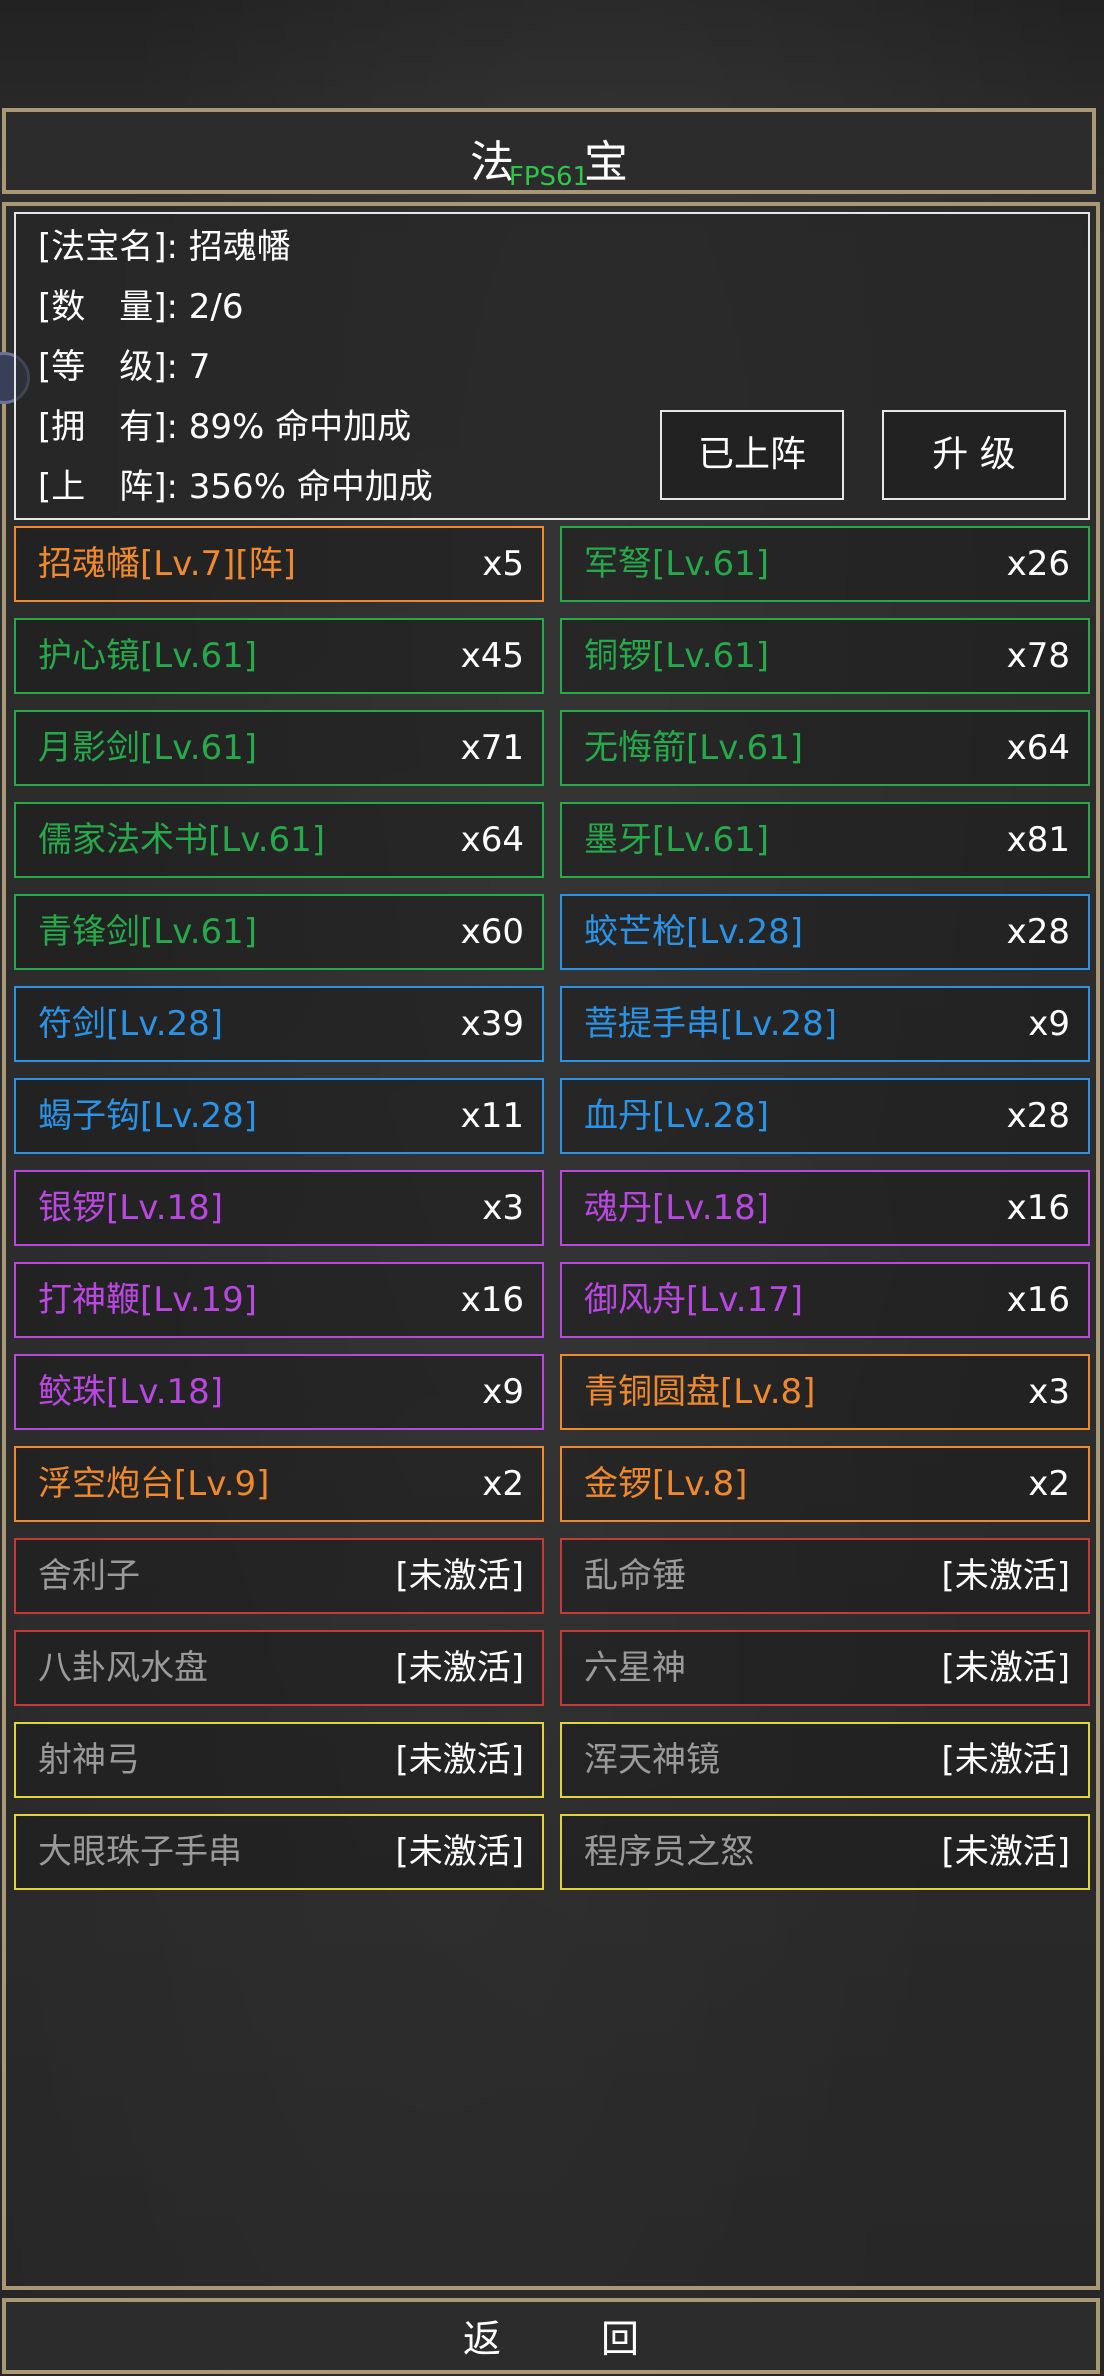 The width and height of the screenshot is (1104, 2376). What do you see at coordinates (123, 1668) in the screenshot?
I see `treasure-item-name: 八卦风水盘` at bounding box center [123, 1668].